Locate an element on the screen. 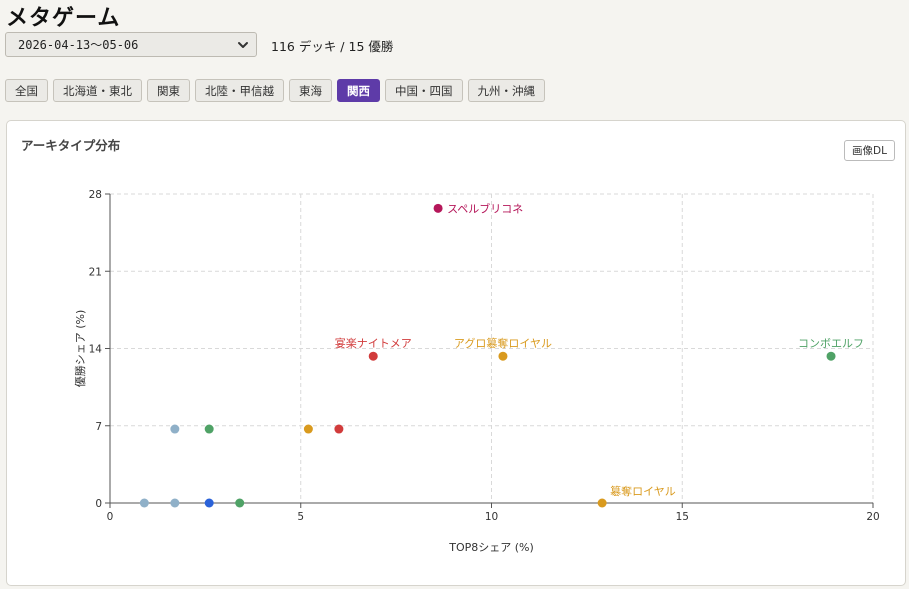 This screenshot has width=909, height=589. y-tick-label-2: 14 is located at coordinates (96, 350).